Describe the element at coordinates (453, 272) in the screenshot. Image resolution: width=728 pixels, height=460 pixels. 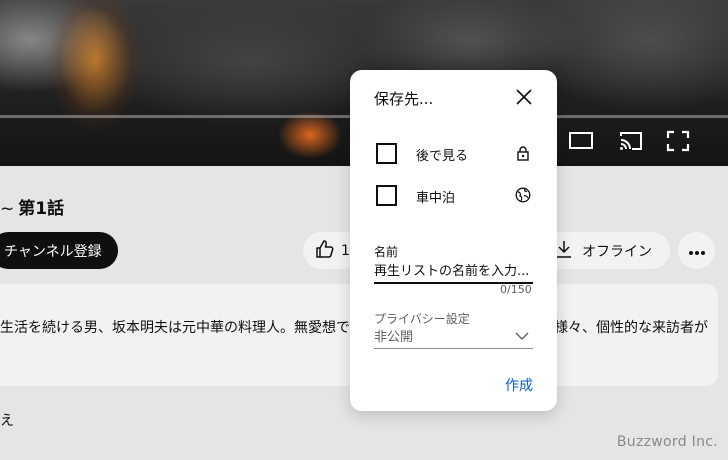
I see `playlist-name-input` at that location.